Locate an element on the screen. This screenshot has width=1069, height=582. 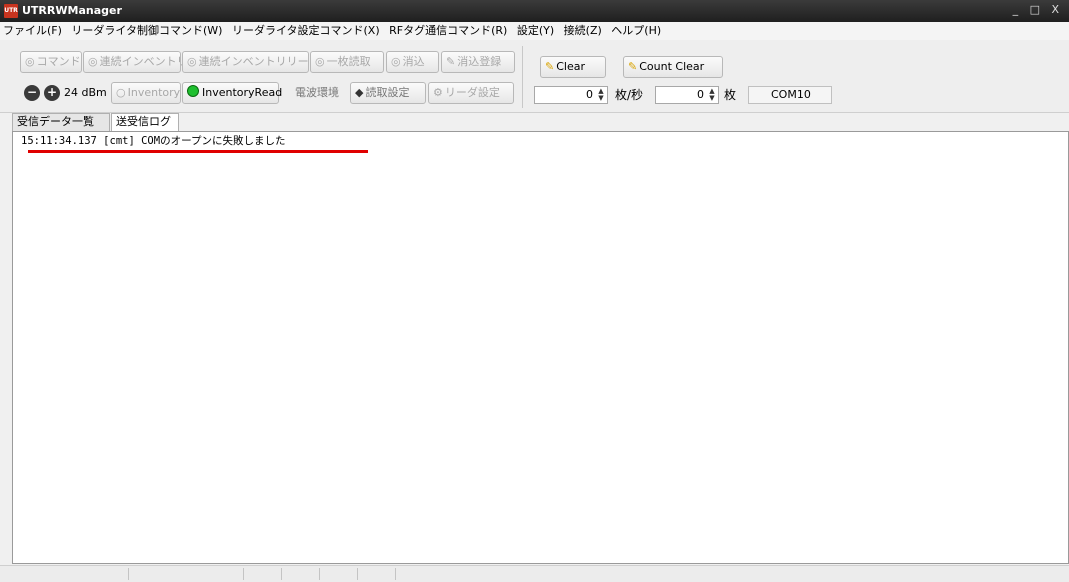
tag-icon: ◆ is located at coordinates (359, 92).